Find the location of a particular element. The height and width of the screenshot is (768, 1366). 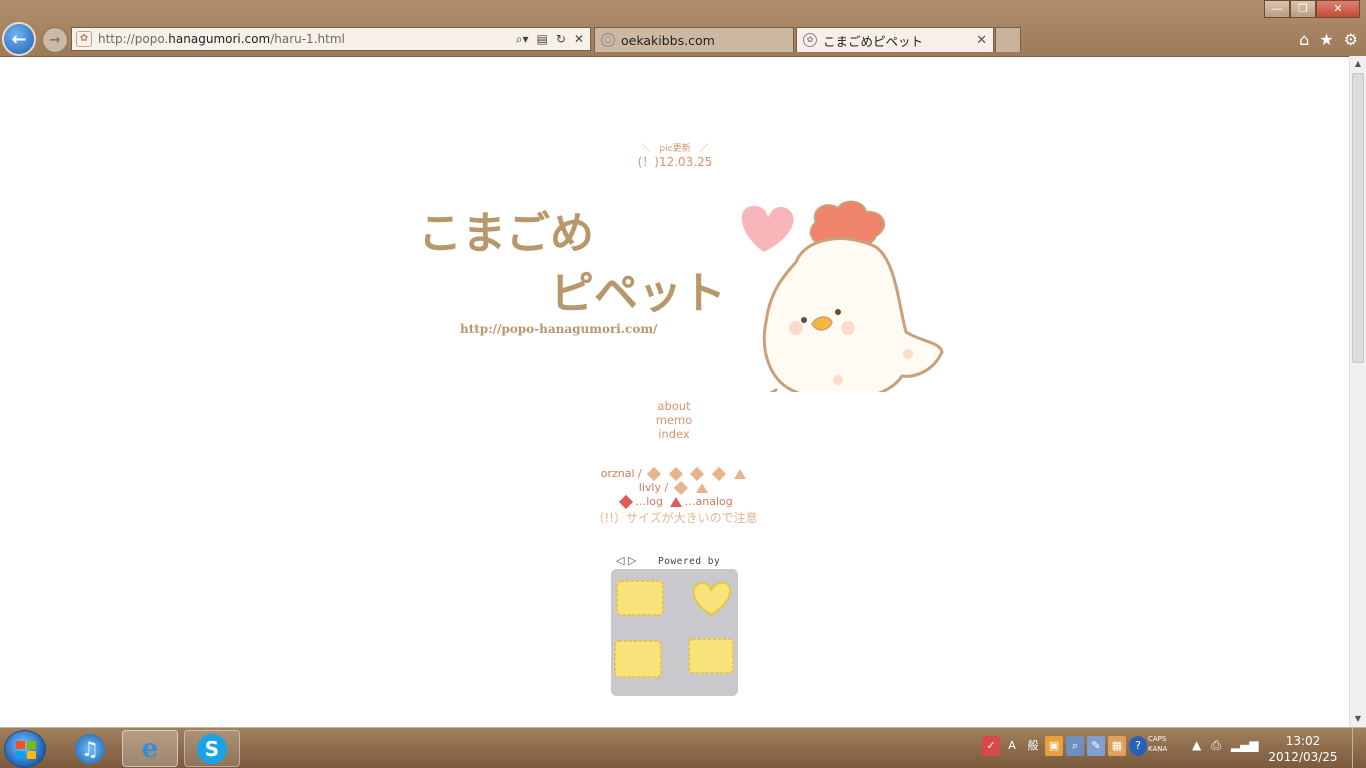

start-button is located at coordinates (25, 749).